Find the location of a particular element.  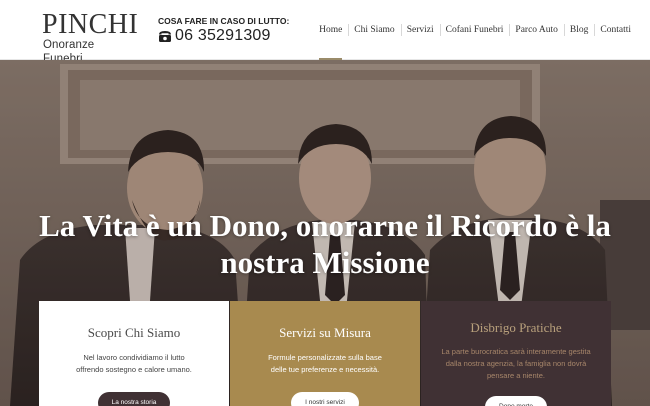

card-title: Servizi su Misura is located at coordinates (325, 332).